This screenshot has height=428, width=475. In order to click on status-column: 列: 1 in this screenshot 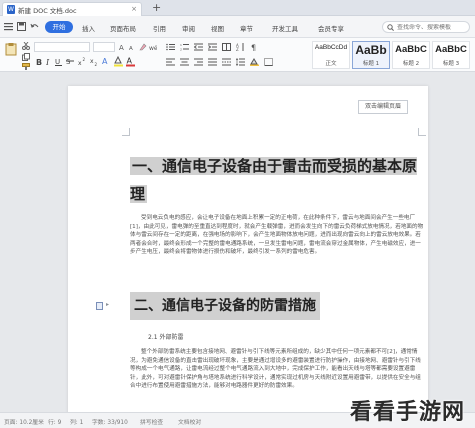, I will do `click(77, 423)`.